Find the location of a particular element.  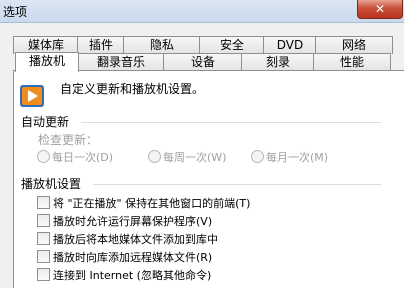

radio-daily-label: 每日一次(D) is located at coordinates (83, 157).